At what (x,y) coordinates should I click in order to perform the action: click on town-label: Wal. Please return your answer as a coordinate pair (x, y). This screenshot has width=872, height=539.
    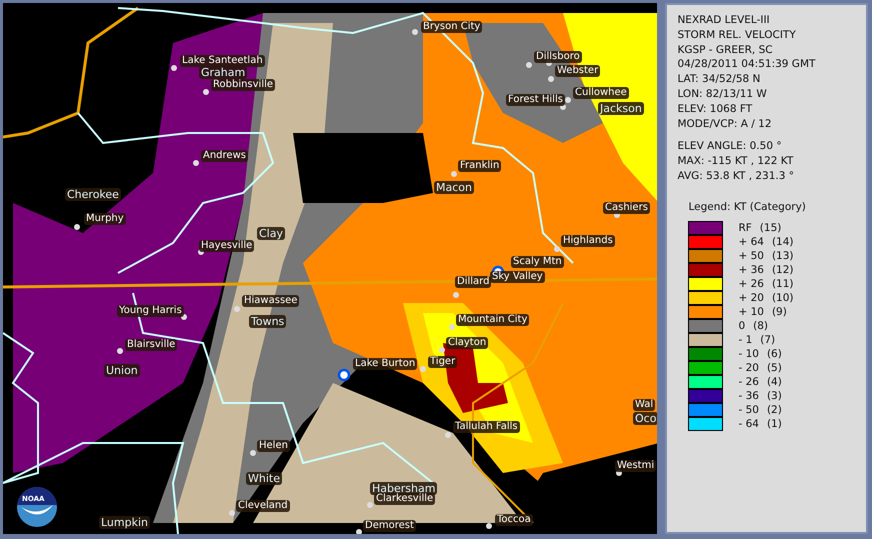
    Looking at the image, I should click on (644, 405).